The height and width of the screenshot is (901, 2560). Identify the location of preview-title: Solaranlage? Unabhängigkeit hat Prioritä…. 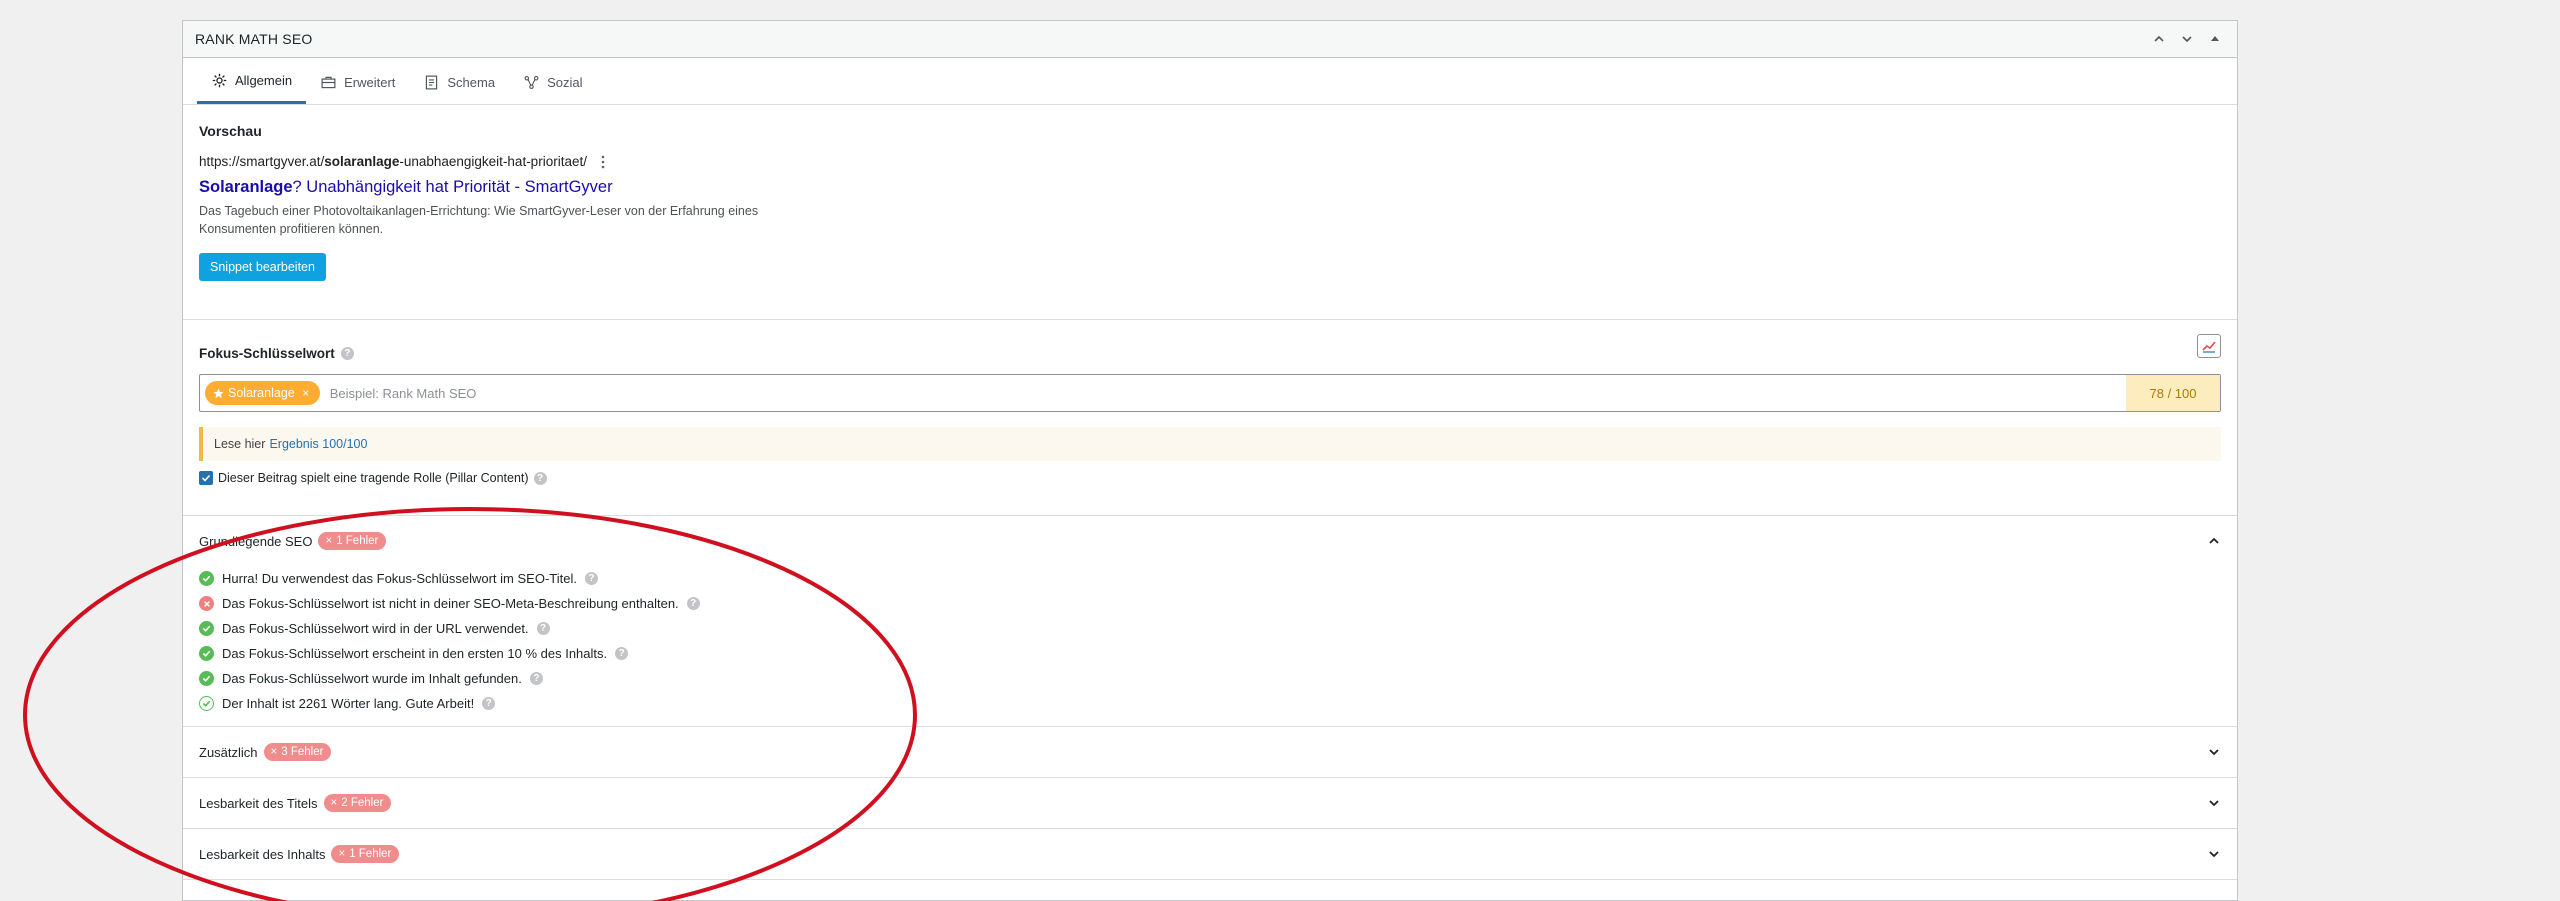
(1210, 187).